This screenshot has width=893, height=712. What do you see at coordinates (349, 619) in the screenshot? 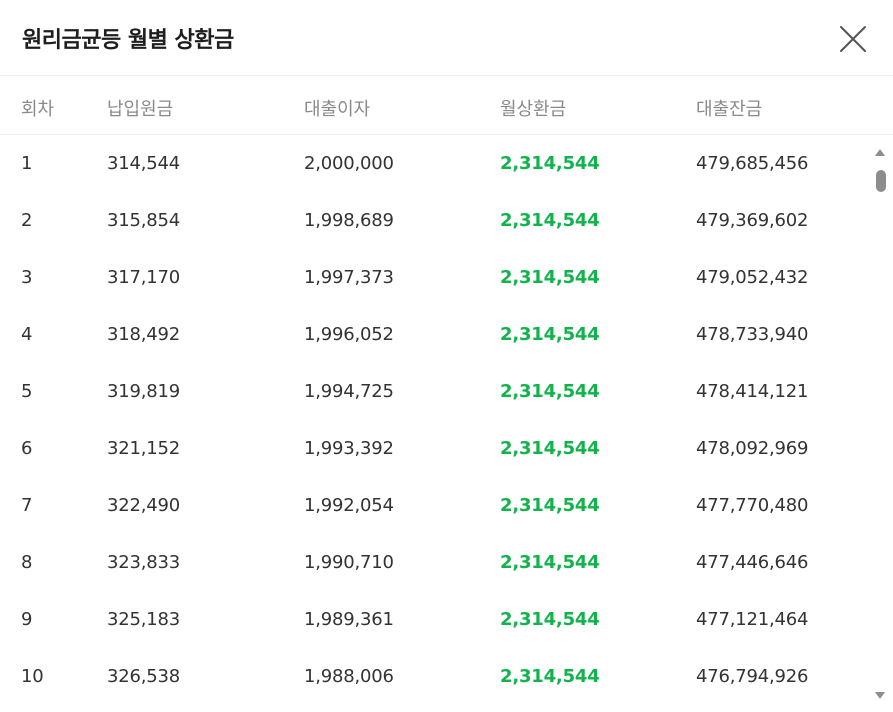
I see `cell-interest: 1,989,361` at bounding box center [349, 619].